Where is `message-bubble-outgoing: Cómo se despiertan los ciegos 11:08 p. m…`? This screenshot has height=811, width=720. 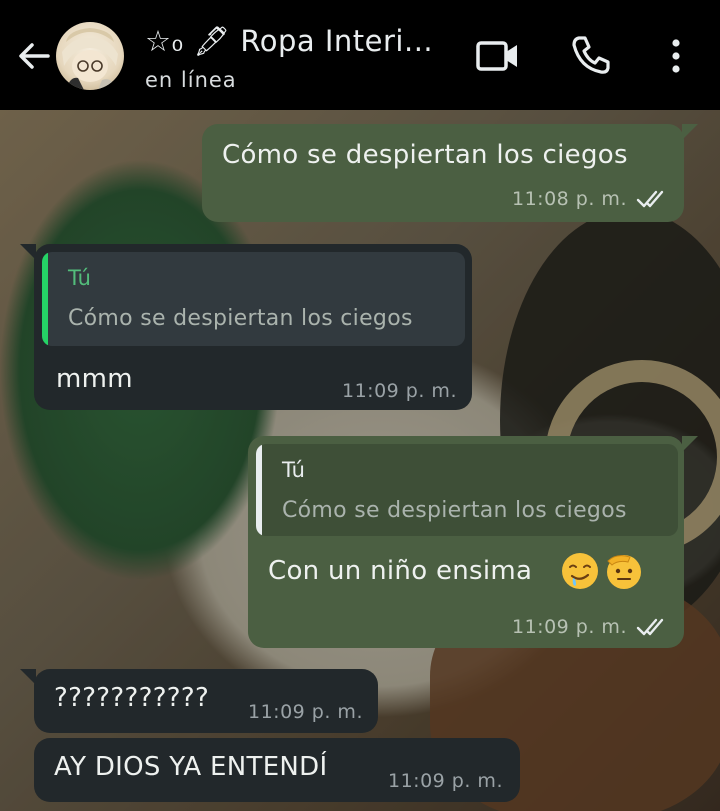
message-bubble-outgoing: Cómo se despiertan los ciegos 11:08 p. m… is located at coordinates (450, 173).